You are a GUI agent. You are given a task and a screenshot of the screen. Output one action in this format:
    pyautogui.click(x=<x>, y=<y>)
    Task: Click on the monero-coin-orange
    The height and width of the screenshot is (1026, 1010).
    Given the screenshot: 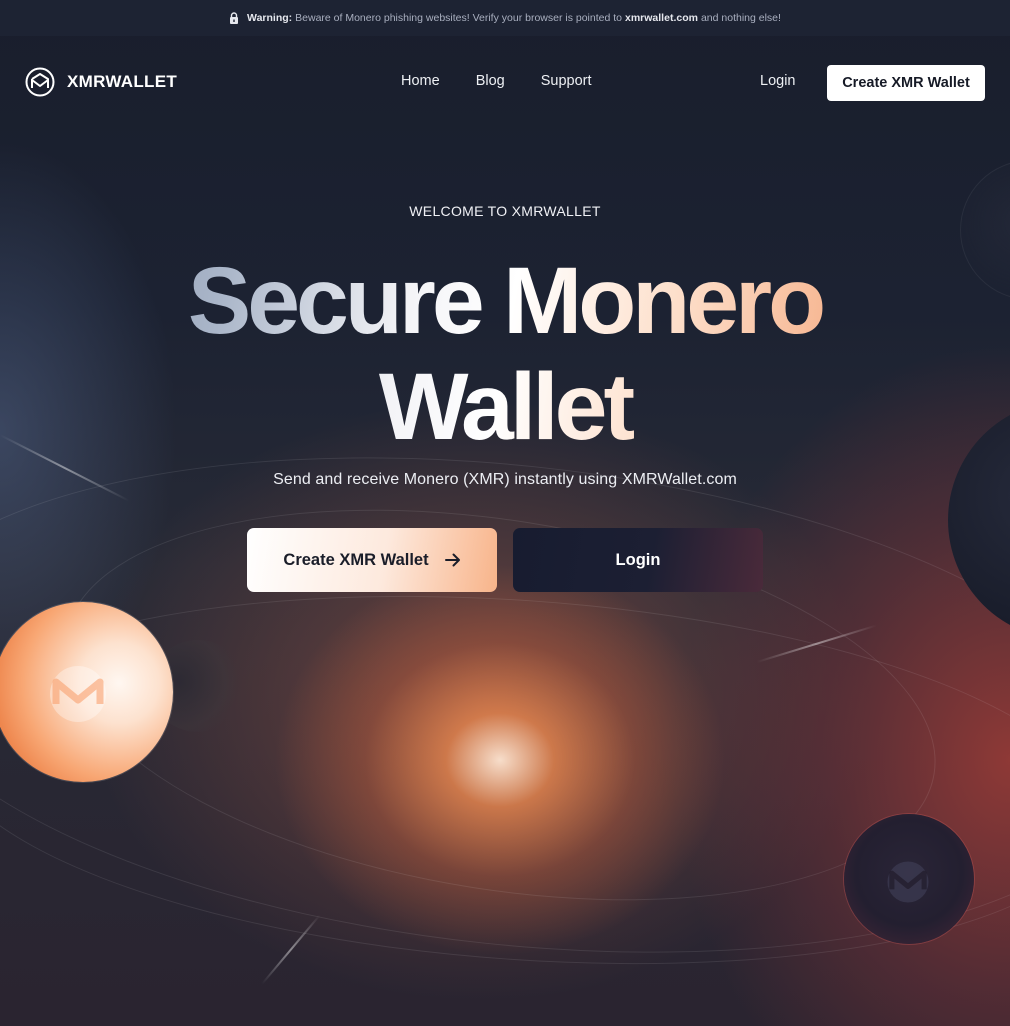 What is the action you would take?
    pyautogui.click(x=86, y=692)
    